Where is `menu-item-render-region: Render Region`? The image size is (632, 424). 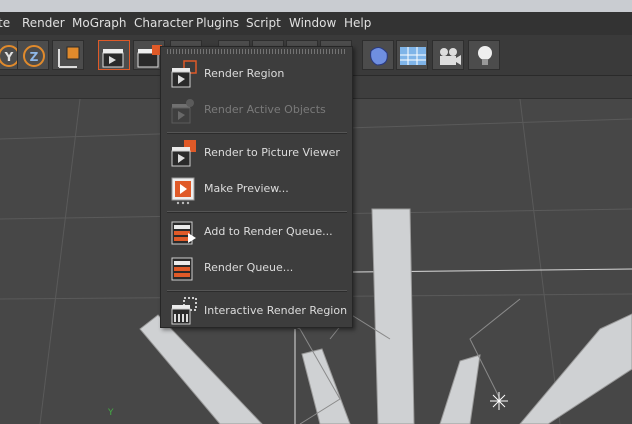
menu-item-render-region: Render Region is located at coordinates (256, 75).